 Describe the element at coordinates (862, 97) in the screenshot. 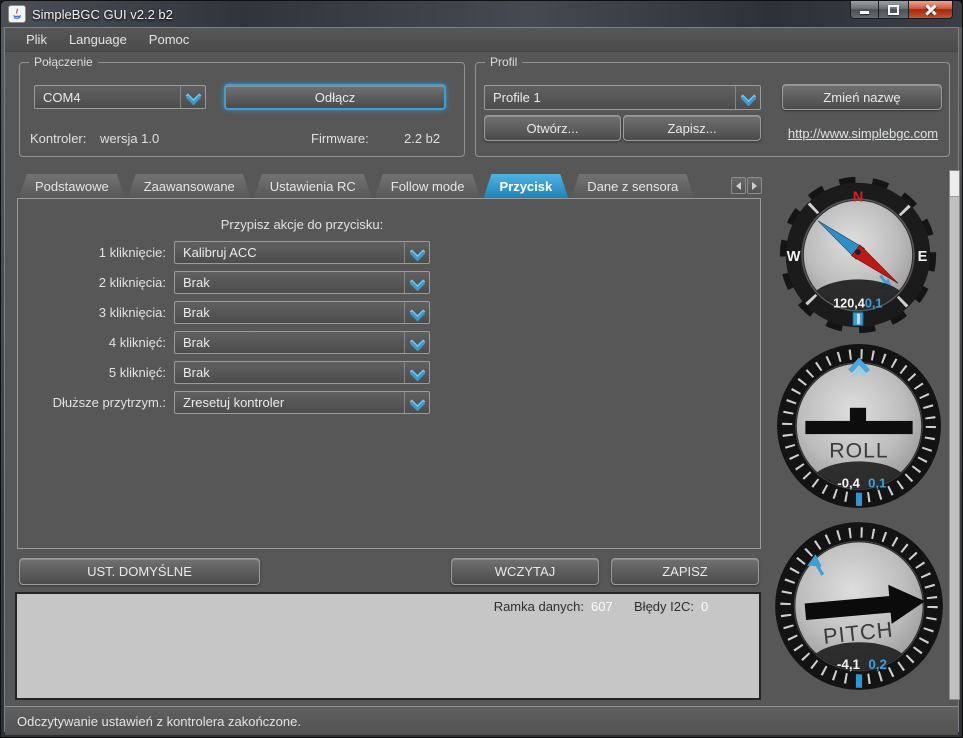

I see `rename-profile-button: Zmień nazwę` at that location.